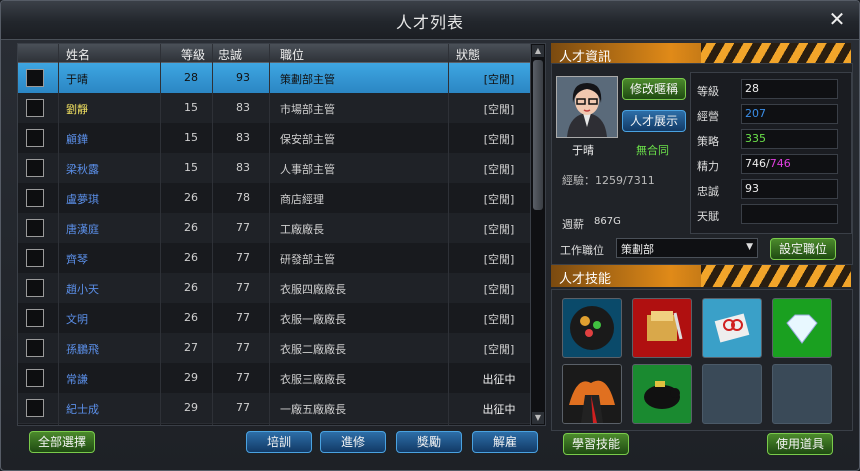 Image resolution: width=860 pixels, height=471 pixels. I want to click on header-stripes, so click(776, 54).